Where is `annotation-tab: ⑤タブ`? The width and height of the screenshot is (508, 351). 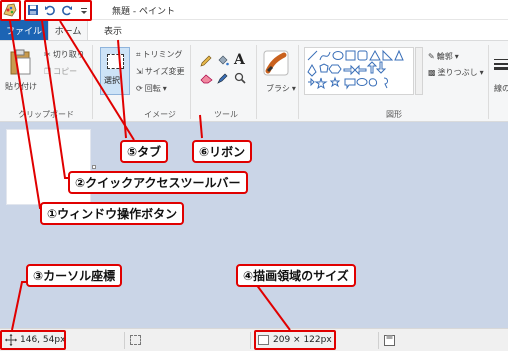 annotation-tab: ⑤タブ is located at coordinates (144, 151).